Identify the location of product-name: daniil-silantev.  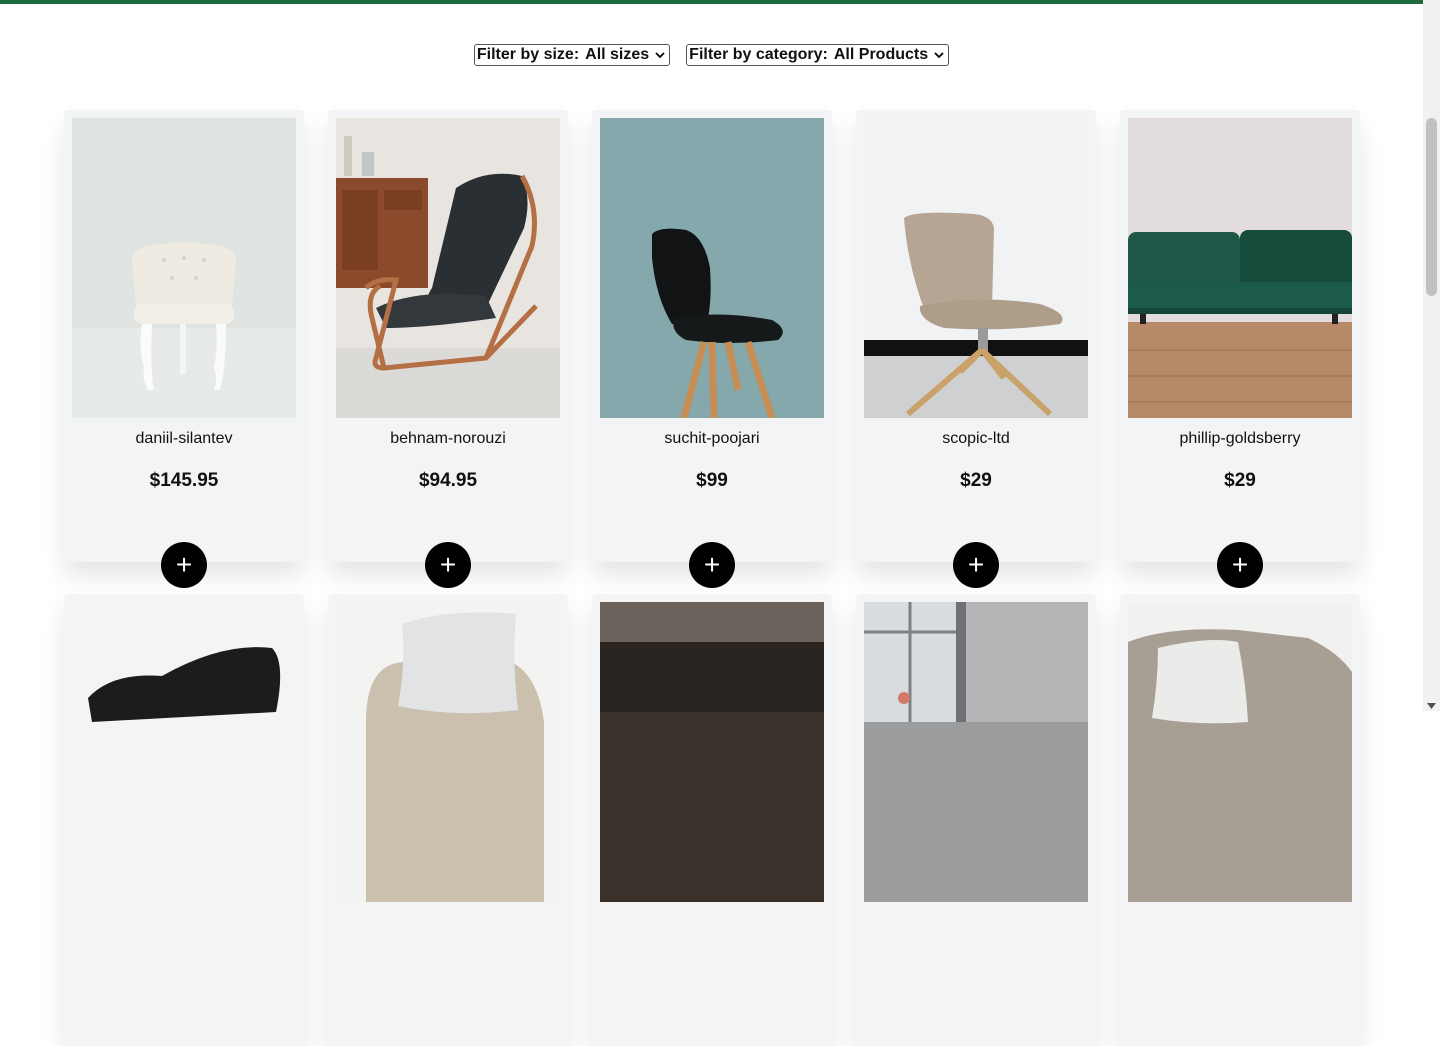
(184, 438).